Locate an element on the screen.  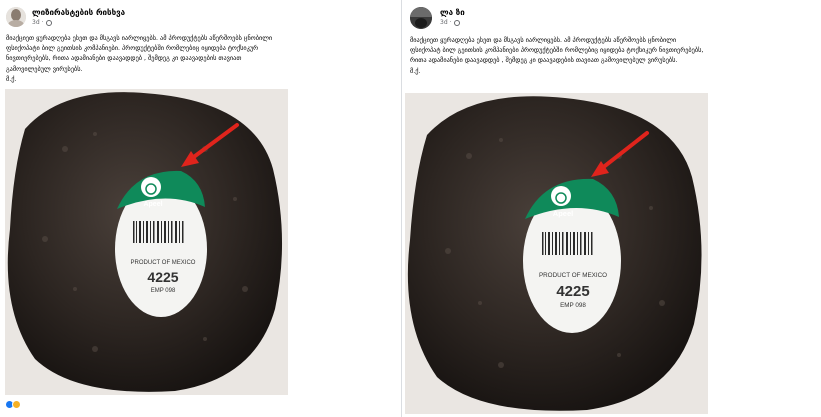
post-header: ლიზირასტების რისხვა 3d · is located at coordinates (65, 17).